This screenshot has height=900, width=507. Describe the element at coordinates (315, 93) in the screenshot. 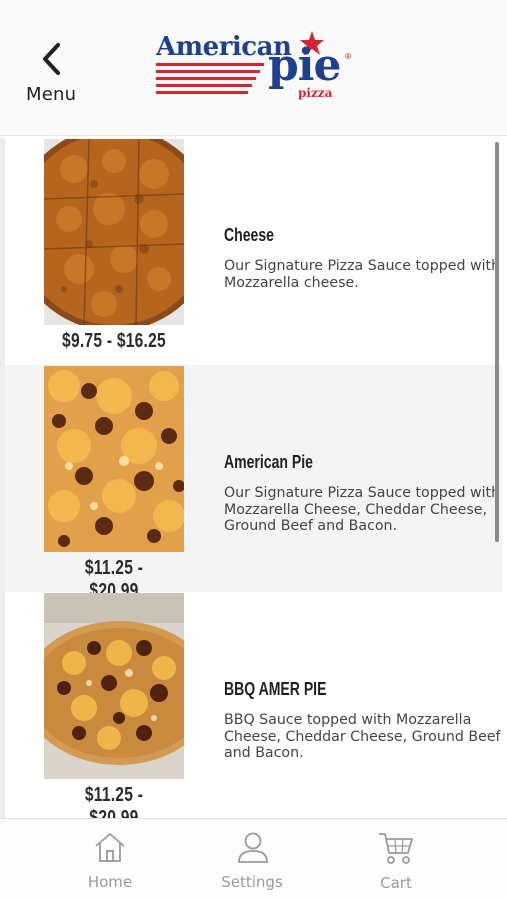

I see `logo-word-pizza: pizza` at that location.